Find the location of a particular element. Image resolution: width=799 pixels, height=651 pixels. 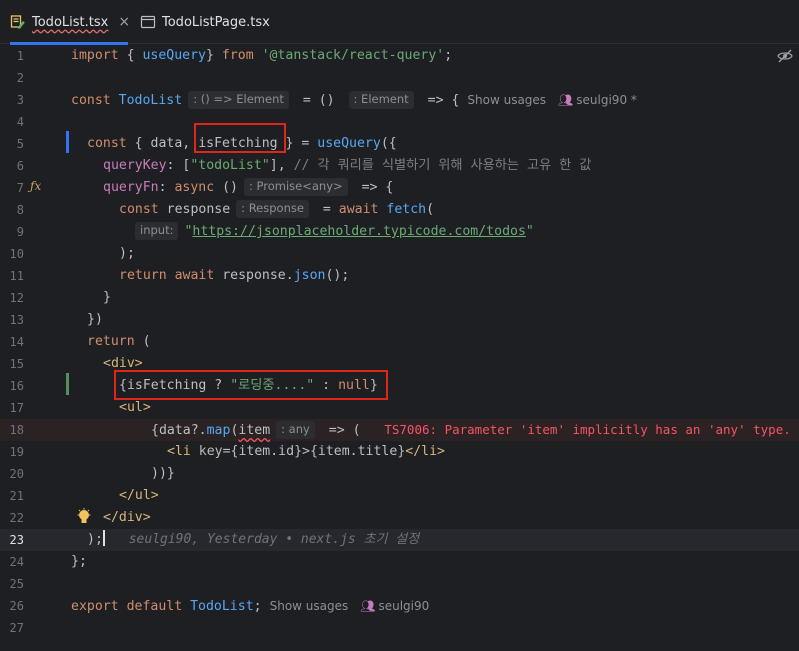

line-number: 23 is located at coordinates (16, 540).